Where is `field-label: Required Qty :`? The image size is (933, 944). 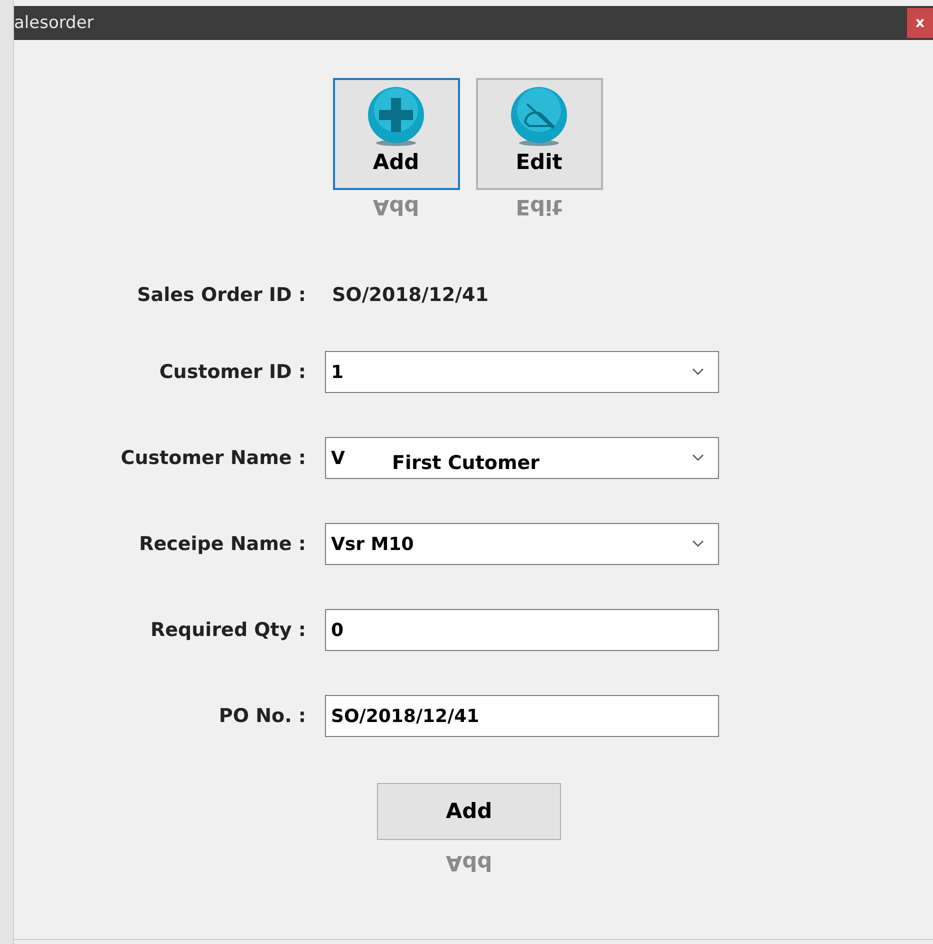
field-label: Required Qty : is located at coordinates (228, 630).